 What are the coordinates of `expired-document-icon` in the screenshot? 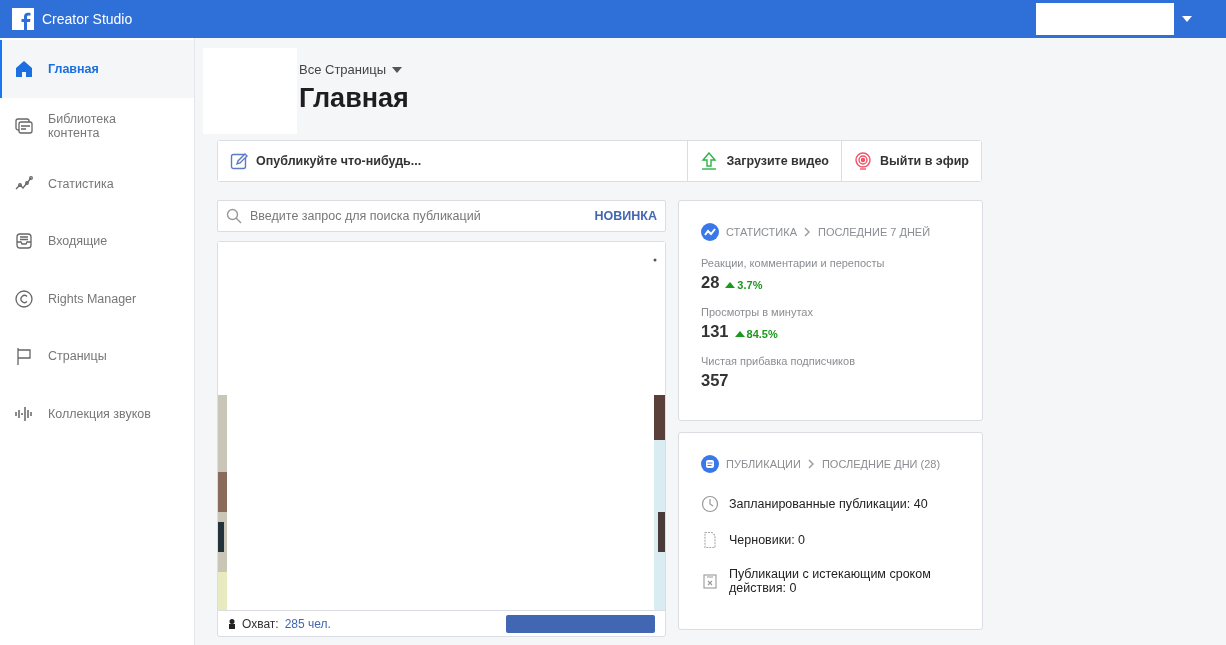 It's located at (710, 581).